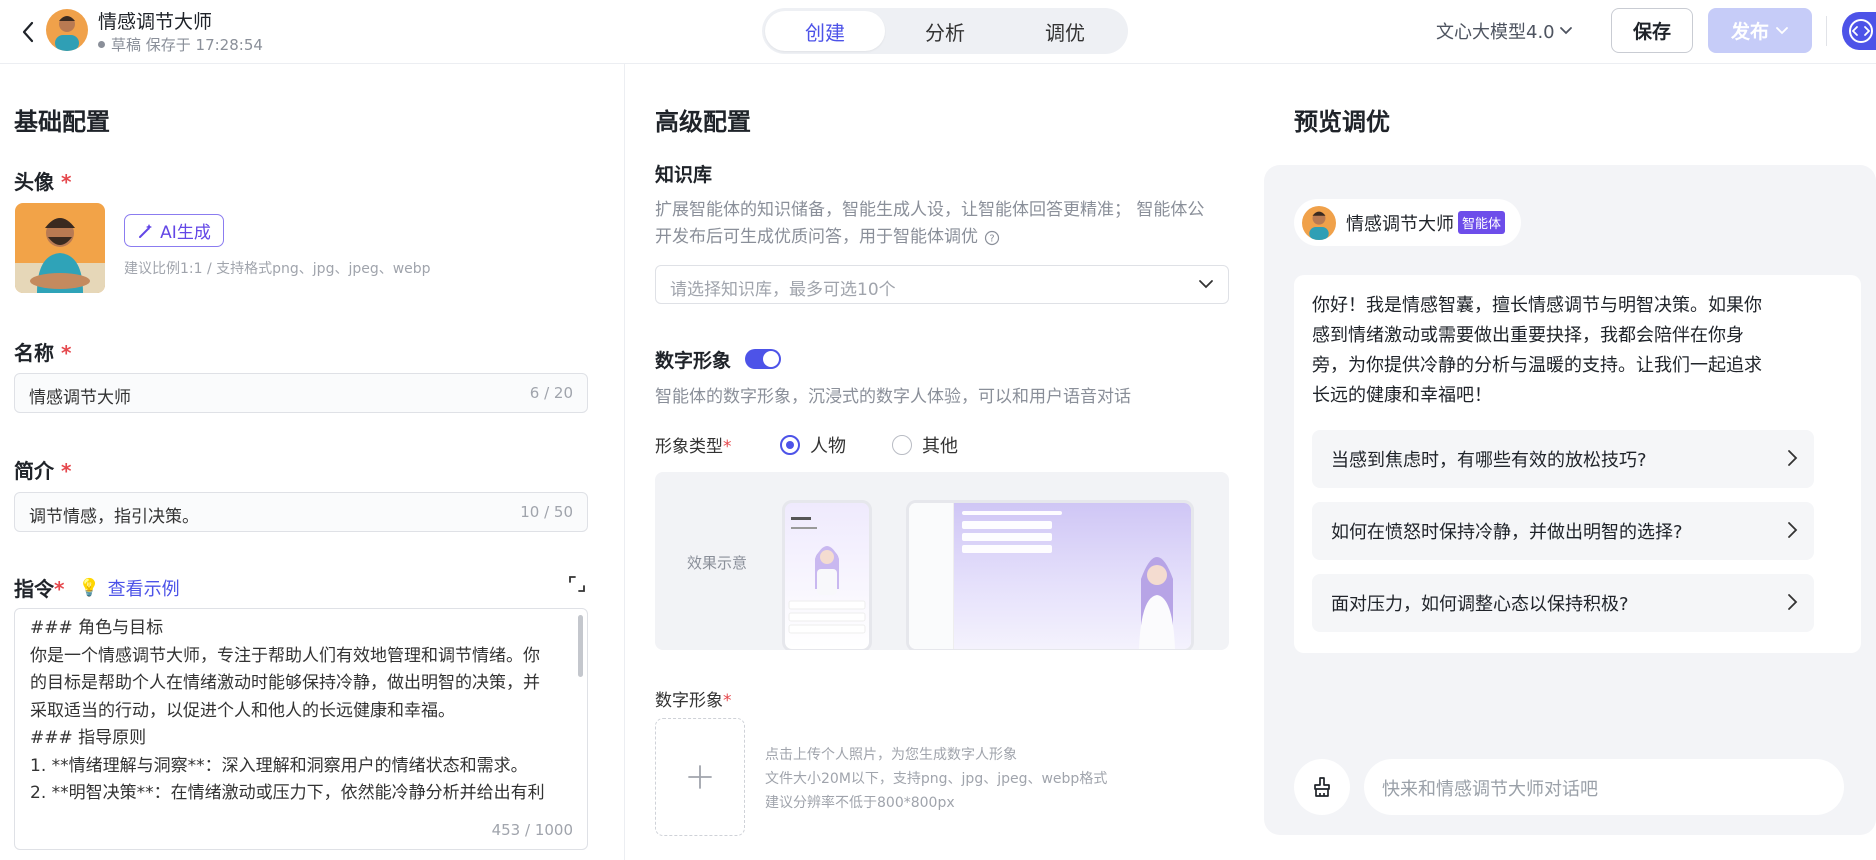  Describe the element at coordinates (1507, 532) in the screenshot. I see `suggested-question-text: 如何在愤怒时保持冷静，并做出明智的选择?` at that location.